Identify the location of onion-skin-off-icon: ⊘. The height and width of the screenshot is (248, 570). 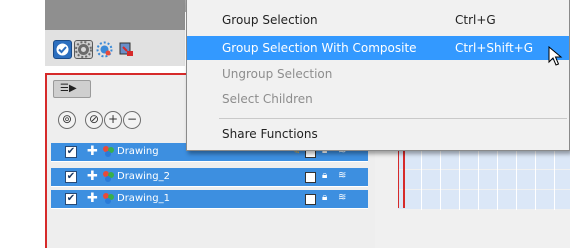
(94, 120).